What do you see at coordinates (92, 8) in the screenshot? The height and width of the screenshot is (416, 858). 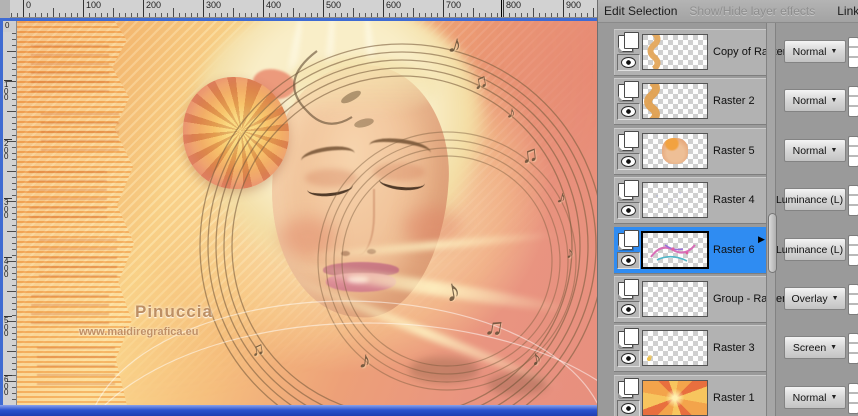 I see `ruler-label: 100` at bounding box center [92, 8].